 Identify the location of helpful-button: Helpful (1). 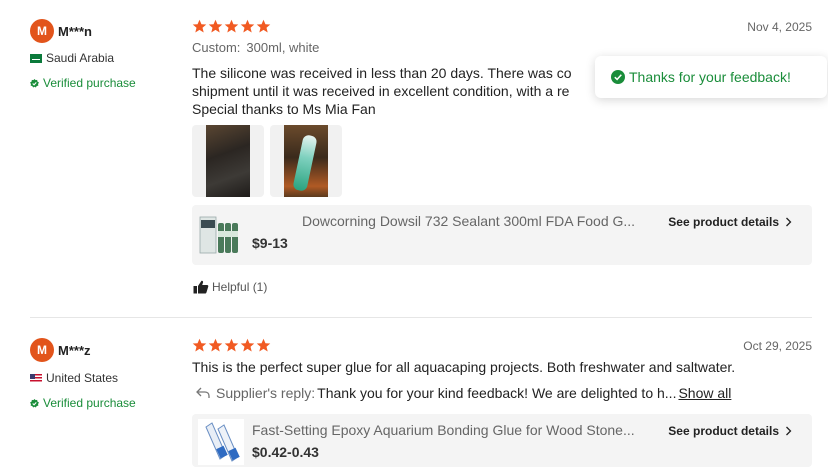
(230, 287).